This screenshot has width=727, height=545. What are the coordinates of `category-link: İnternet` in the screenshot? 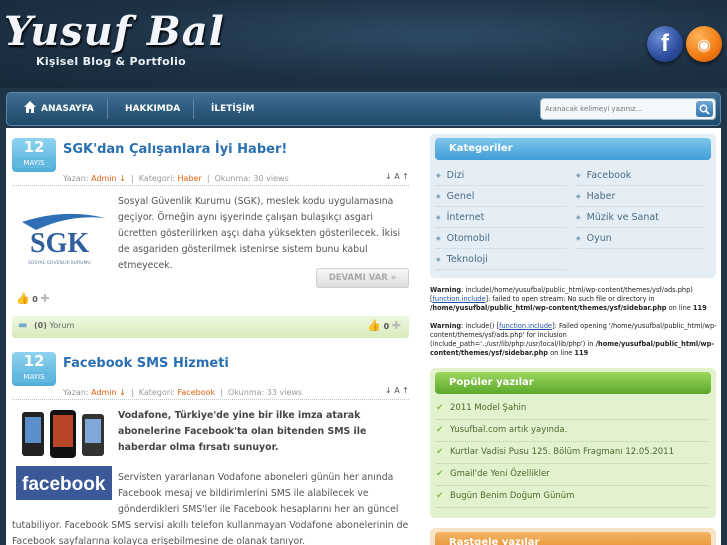 It's located at (501, 218).